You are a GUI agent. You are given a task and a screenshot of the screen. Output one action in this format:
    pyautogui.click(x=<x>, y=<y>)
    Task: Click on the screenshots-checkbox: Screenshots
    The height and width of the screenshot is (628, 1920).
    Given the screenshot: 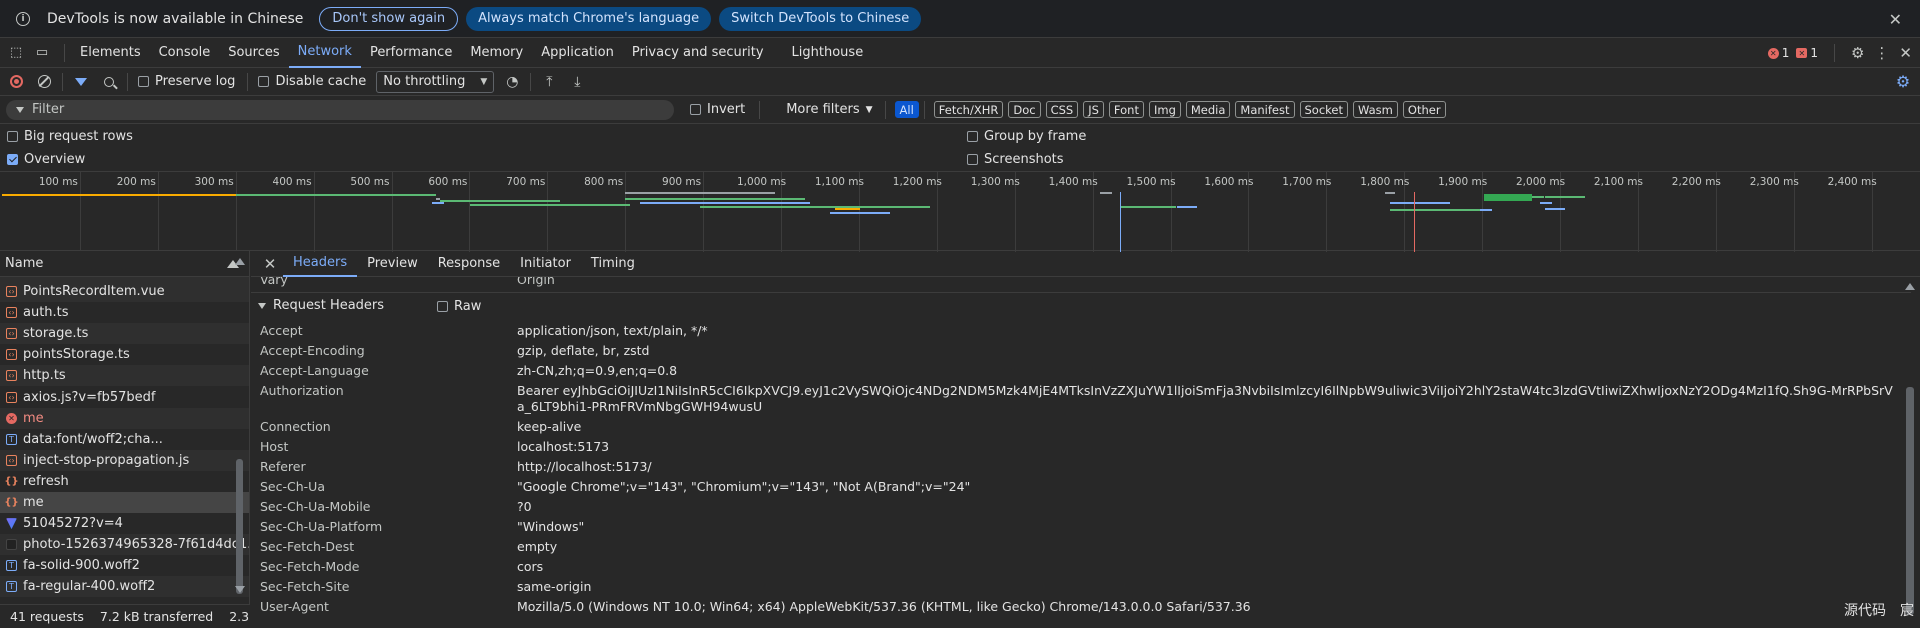 What is the action you would take?
    pyautogui.click(x=1015, y=159)
    